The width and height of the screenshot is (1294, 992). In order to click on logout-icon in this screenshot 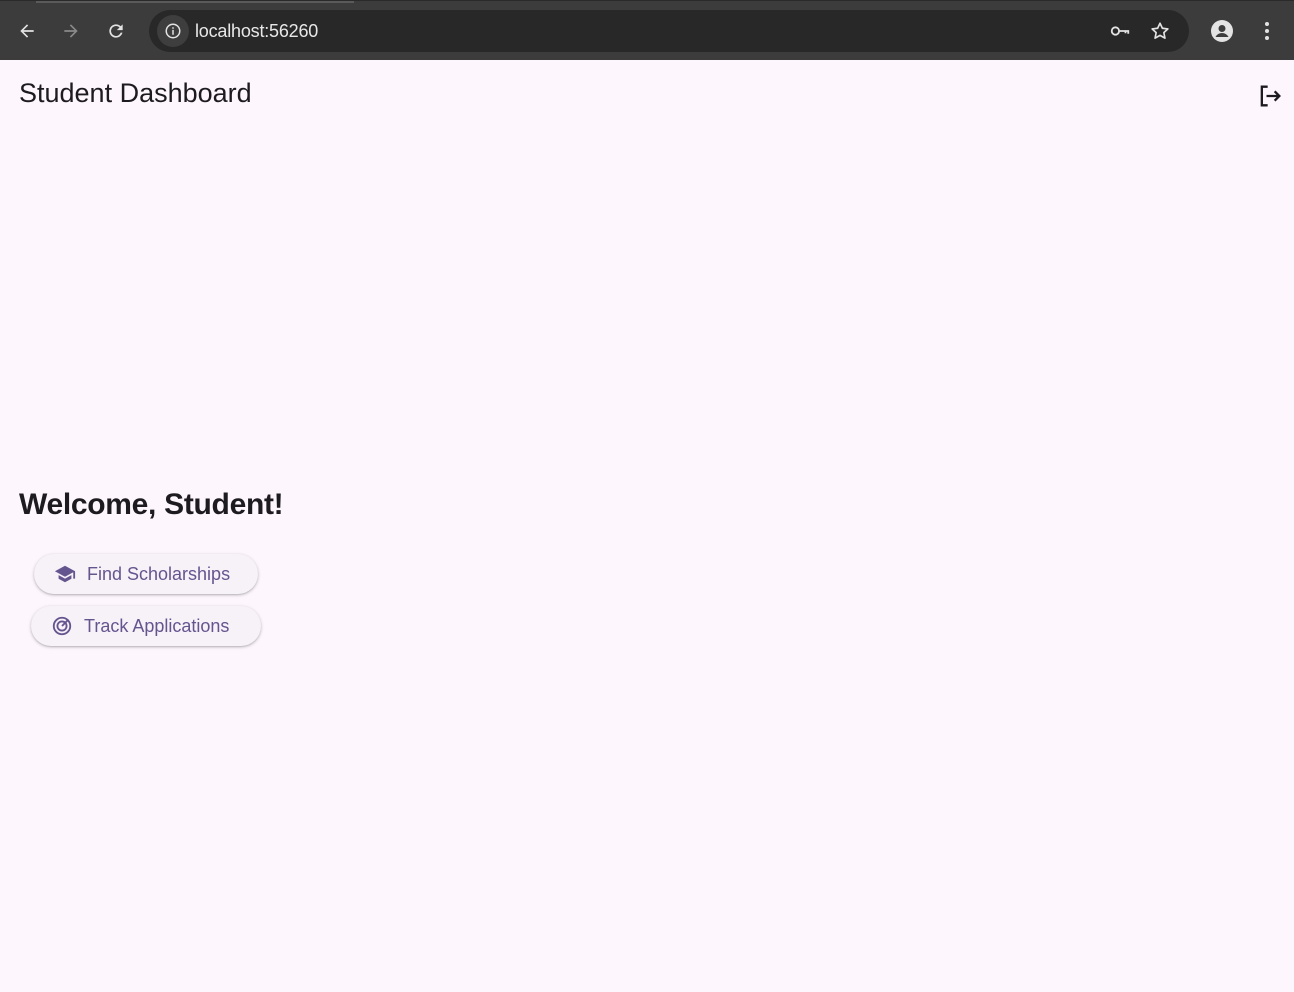, I will do `click(1270, 96)`.